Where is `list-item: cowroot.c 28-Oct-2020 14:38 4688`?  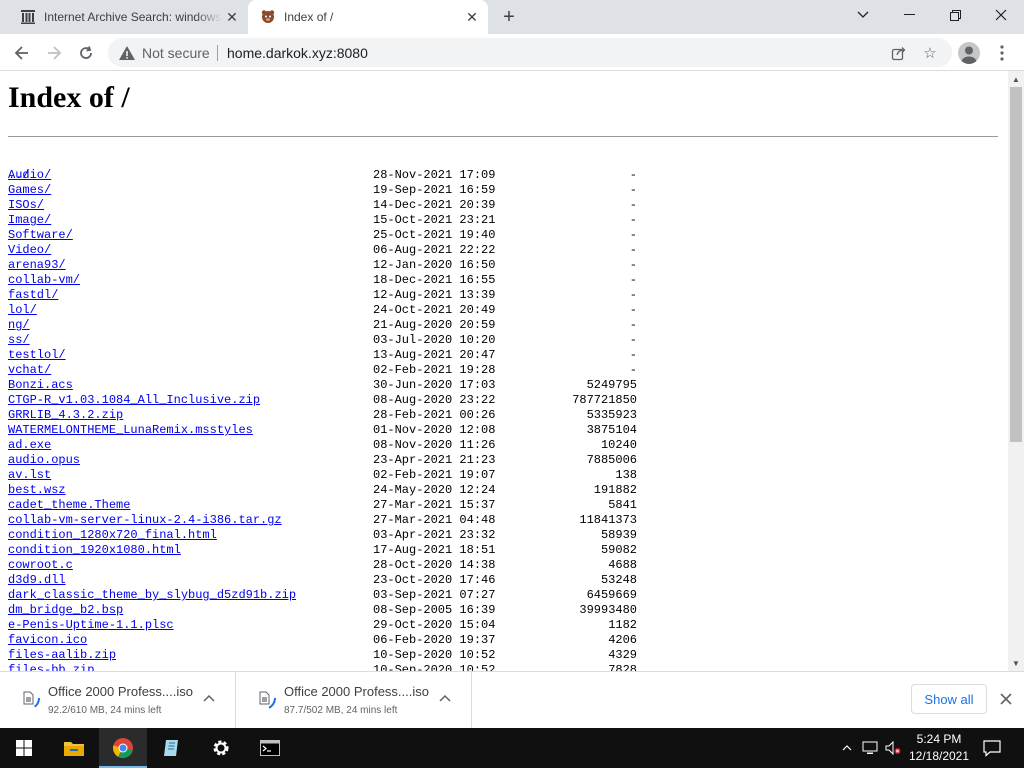
list-item: cowroot.c 28-Oct-2020 14:38 4688 is located at coordinates (328, 565).